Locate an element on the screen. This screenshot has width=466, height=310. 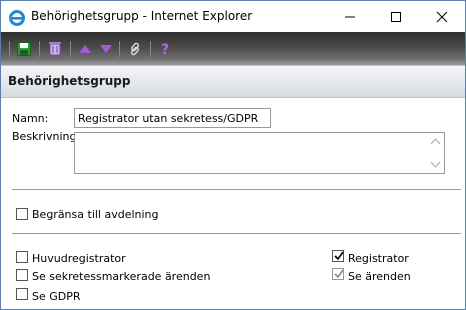
description-label: Beskrivning: is located at coordinates (46, 136).